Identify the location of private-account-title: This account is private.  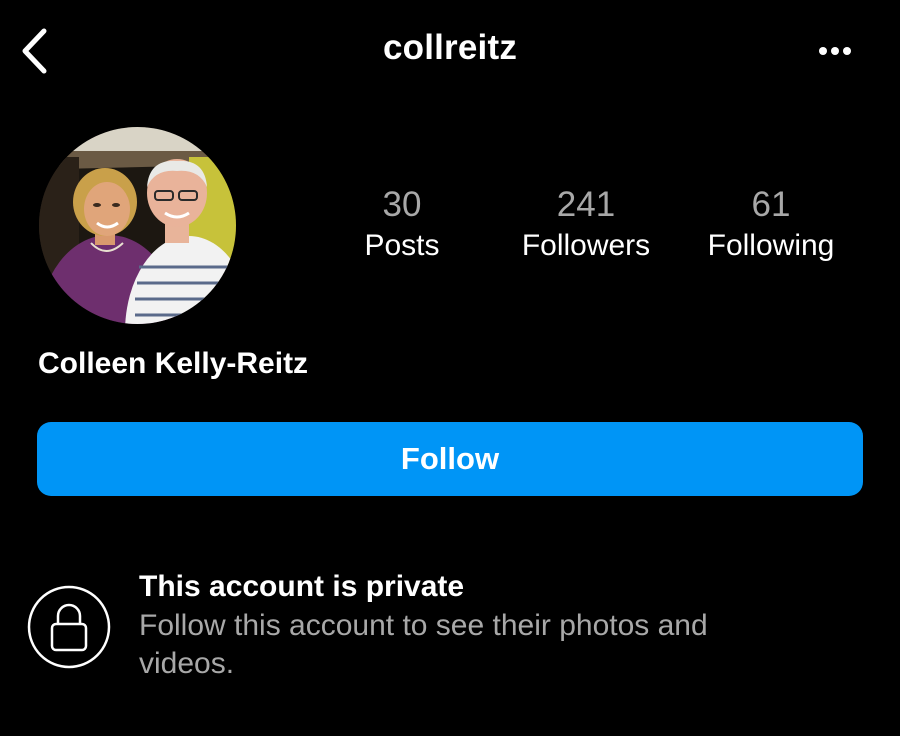
(302, 586).